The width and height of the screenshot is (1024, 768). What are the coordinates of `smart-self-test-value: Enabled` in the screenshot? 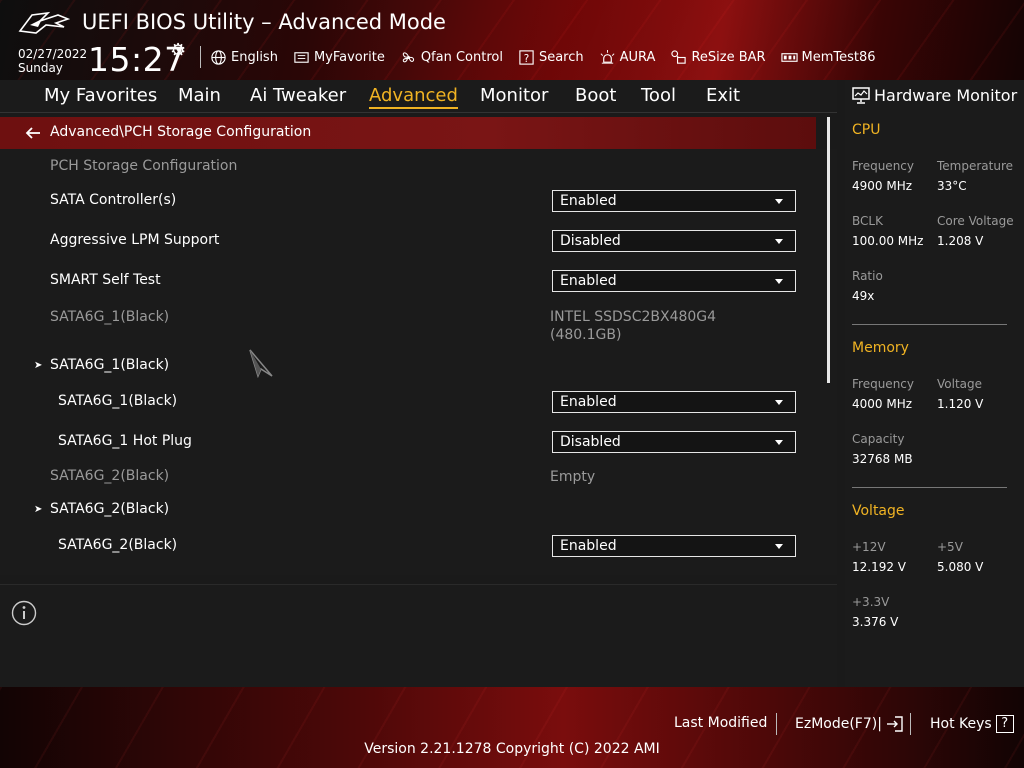 It's located at (588, 281).